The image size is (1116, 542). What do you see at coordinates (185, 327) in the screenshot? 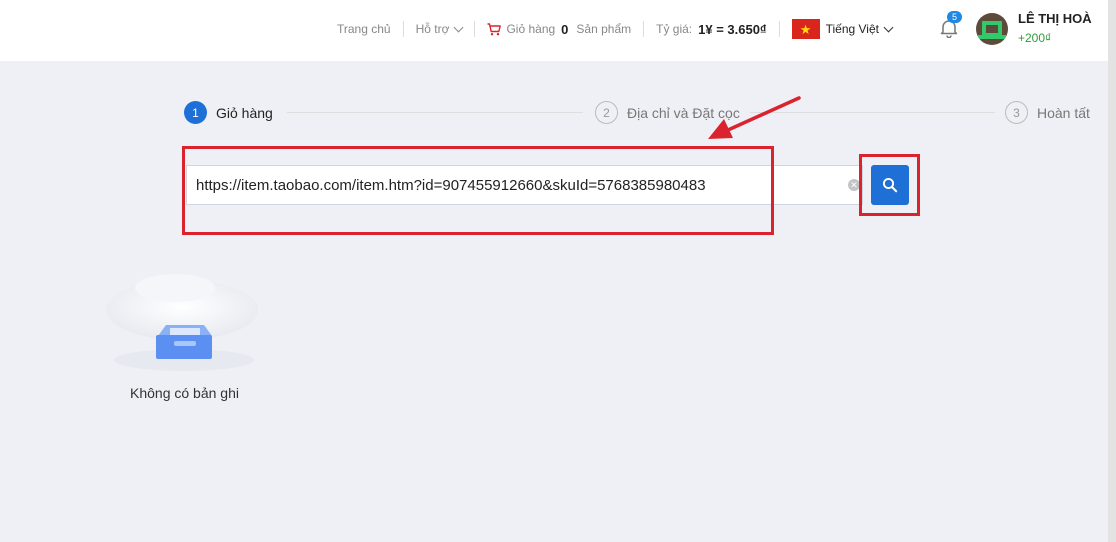
I see `empty-box-icon` at bounding box center [185, 327].